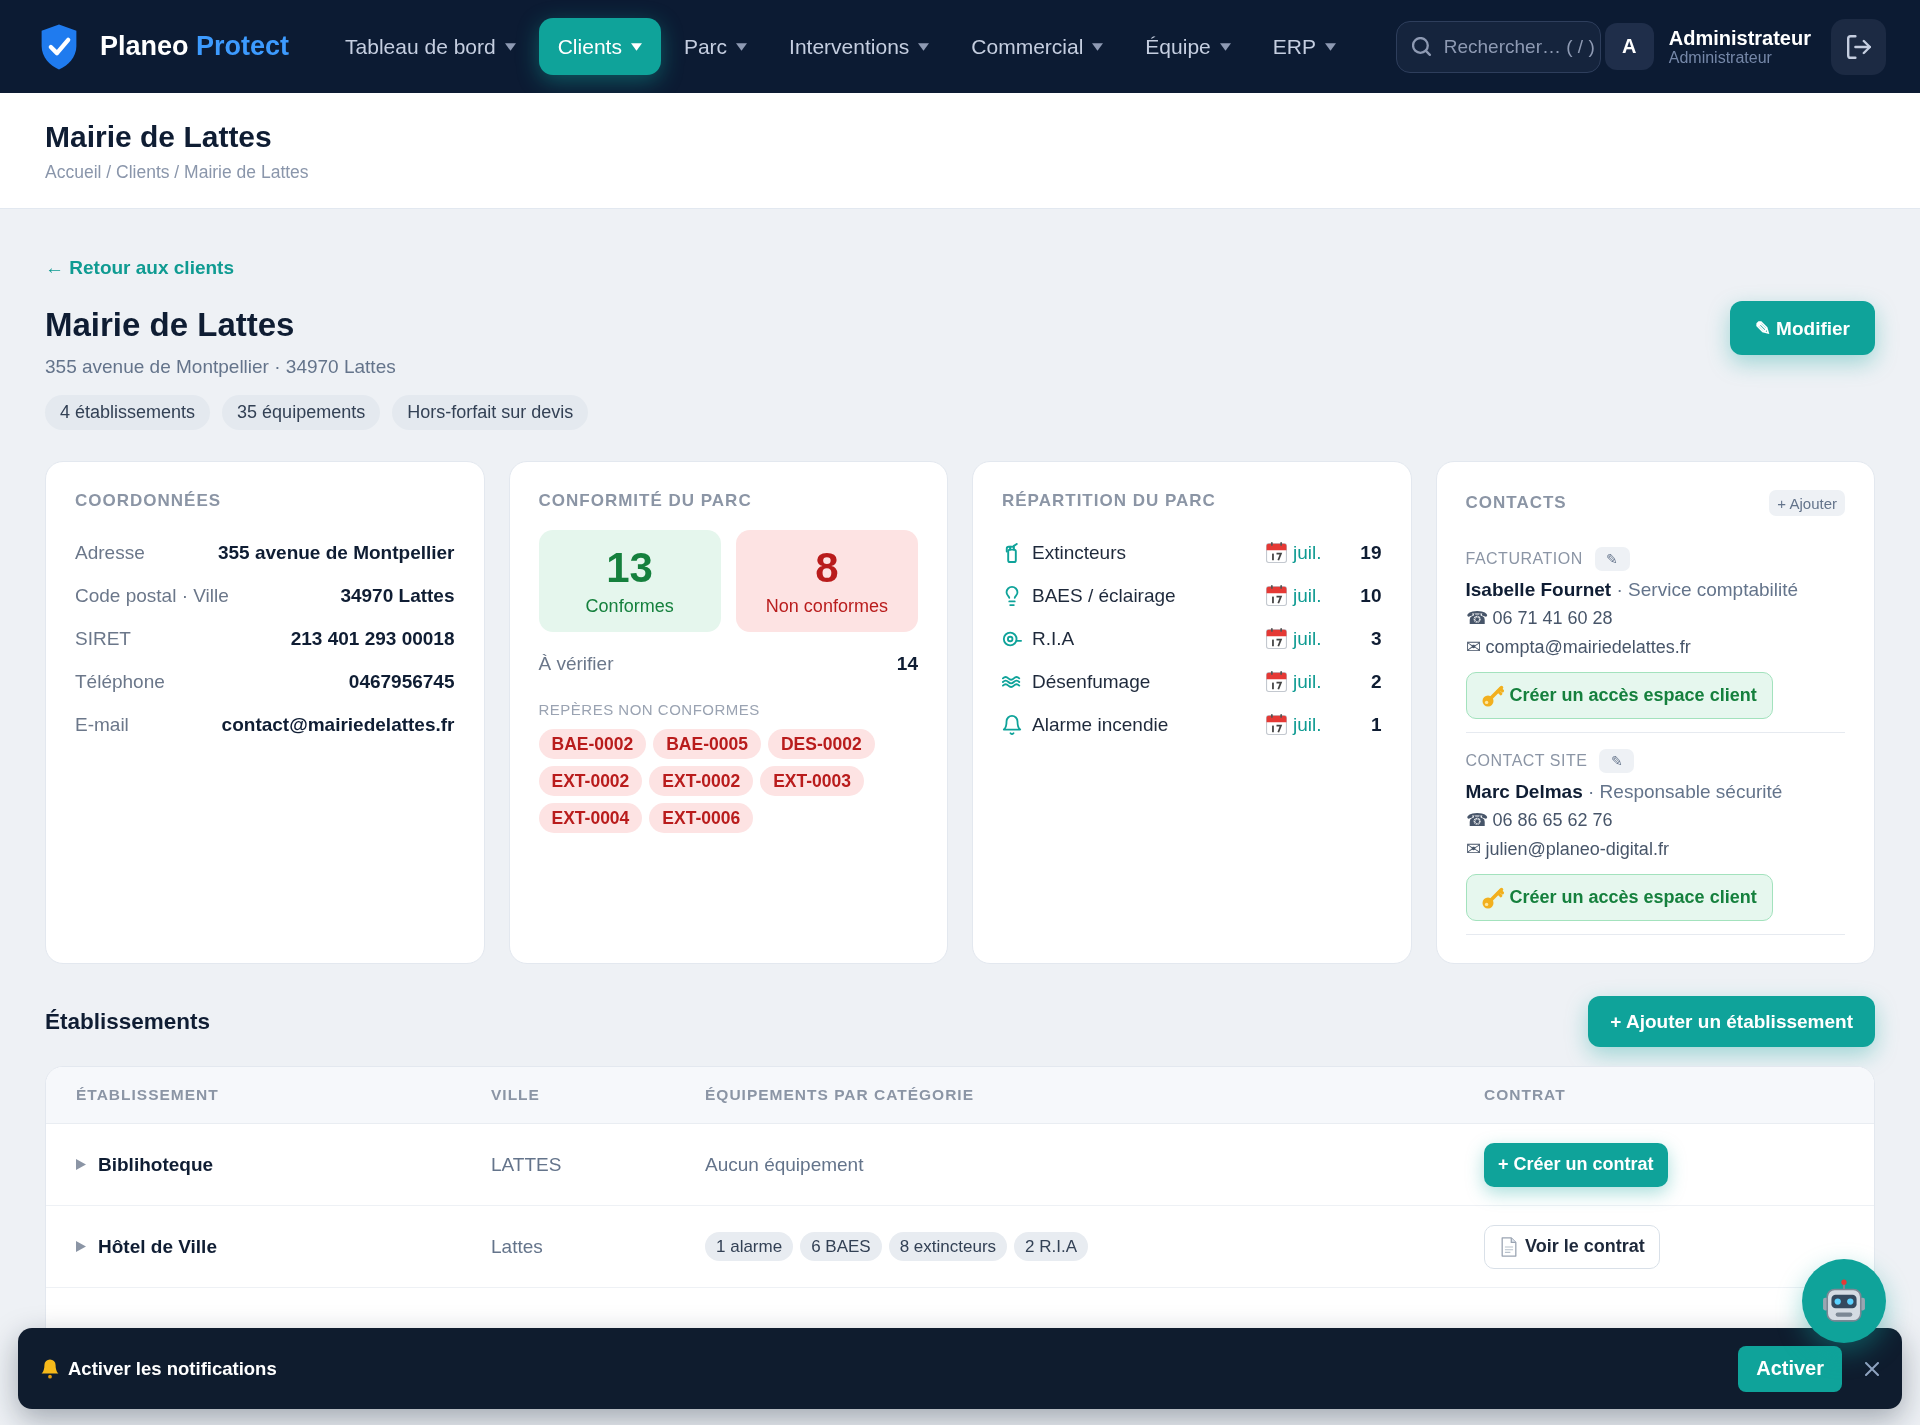 The image size is (1920, 1425). What do you see at coordinates (1498, 46) in the screenshot?
I see `search-field: Rechercher… ( / )` at bounding box center [1498, 46].